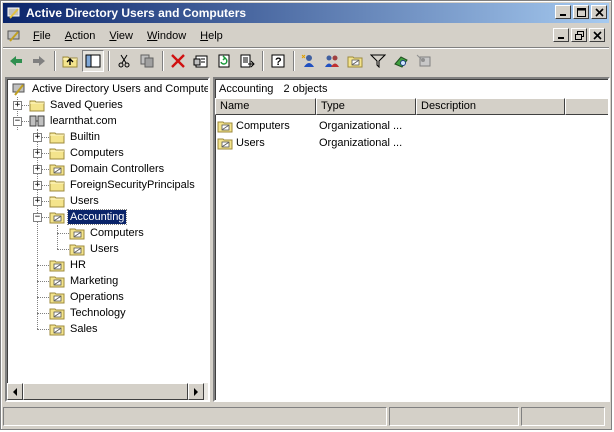 This screenshot has height=432, width=614. What do you see at coordinates (104, 249) in the screenshot?
I see `tree-node-label: Users` at bounding box center [104, 249].